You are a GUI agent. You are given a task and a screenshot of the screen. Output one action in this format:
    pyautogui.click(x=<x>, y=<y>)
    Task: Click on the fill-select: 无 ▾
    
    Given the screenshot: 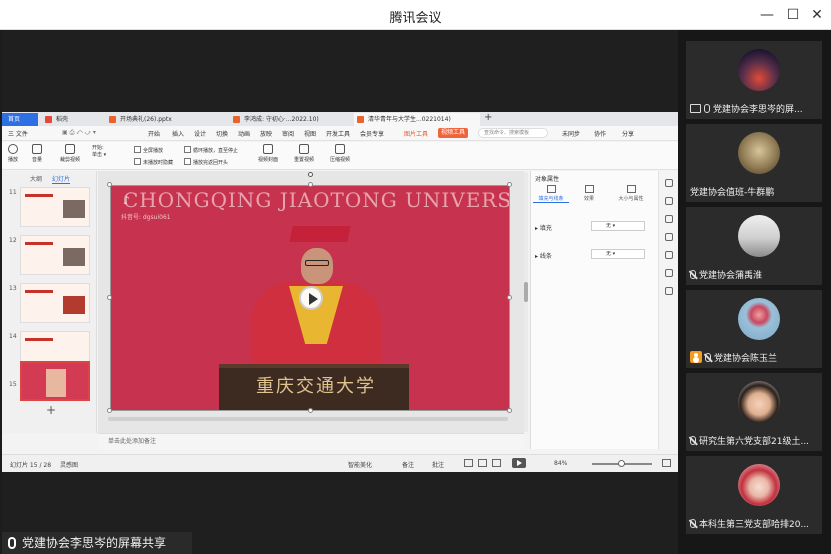 What is the action you would take?
    pyautogui.click(x=618, y=226)
    